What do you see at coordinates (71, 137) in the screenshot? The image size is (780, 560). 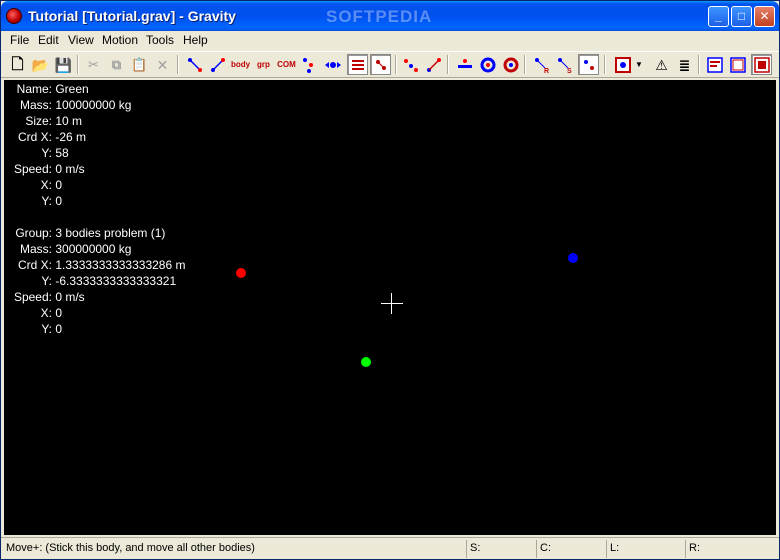 I see `body-crd-x-value: -26 m` at bounding box center [71, 137].